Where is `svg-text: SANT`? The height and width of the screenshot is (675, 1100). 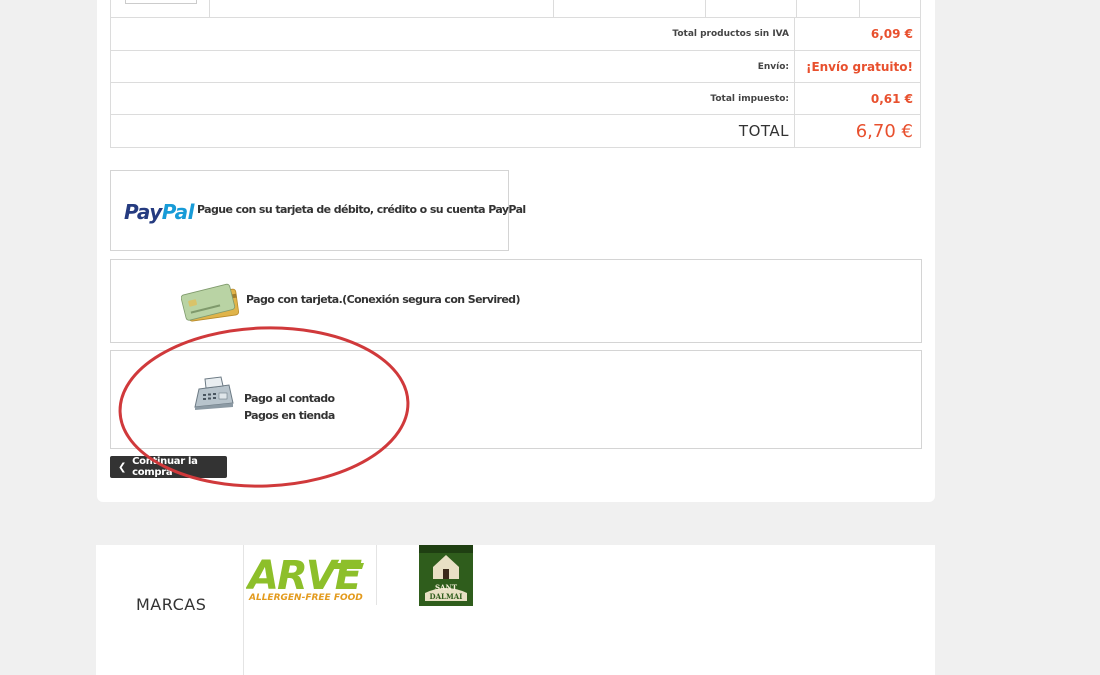 svg-text: SANT is located at coordinates (446, 587).